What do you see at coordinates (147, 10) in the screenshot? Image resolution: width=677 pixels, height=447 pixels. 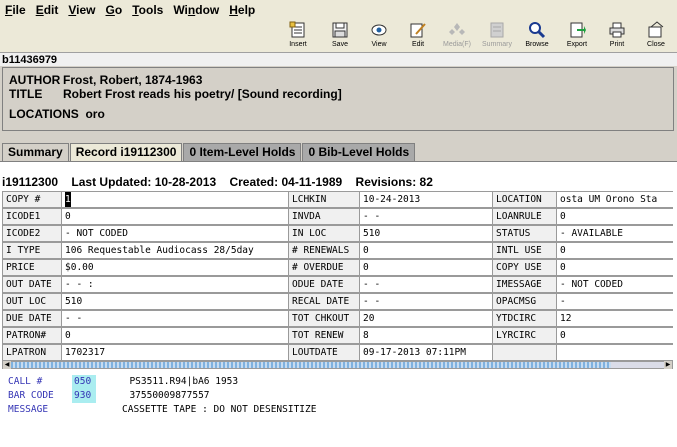 I see `menu-tools: Tools` at bounding box center [147, 10].